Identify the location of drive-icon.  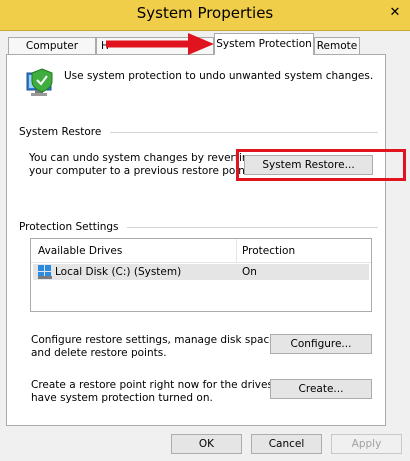
(45, 272).